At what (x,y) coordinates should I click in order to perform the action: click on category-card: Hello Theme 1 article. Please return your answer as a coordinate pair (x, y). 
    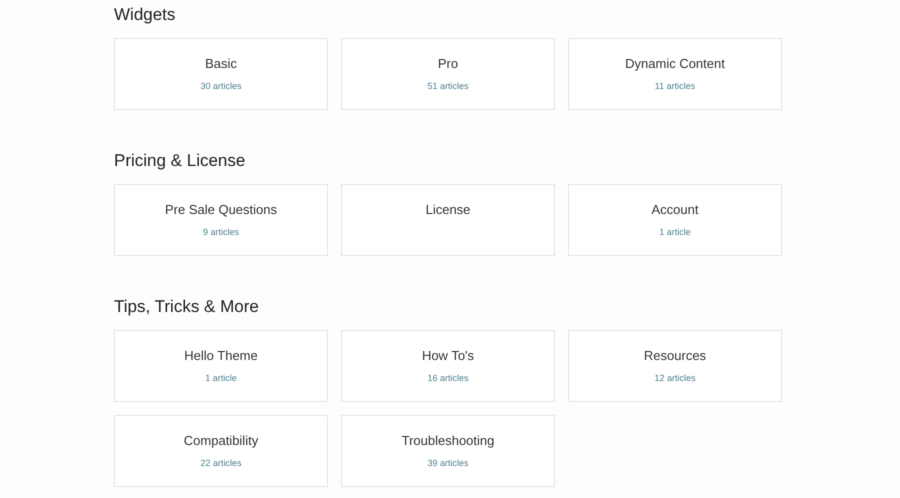
    Looking at the image, I should click on (221, 366).